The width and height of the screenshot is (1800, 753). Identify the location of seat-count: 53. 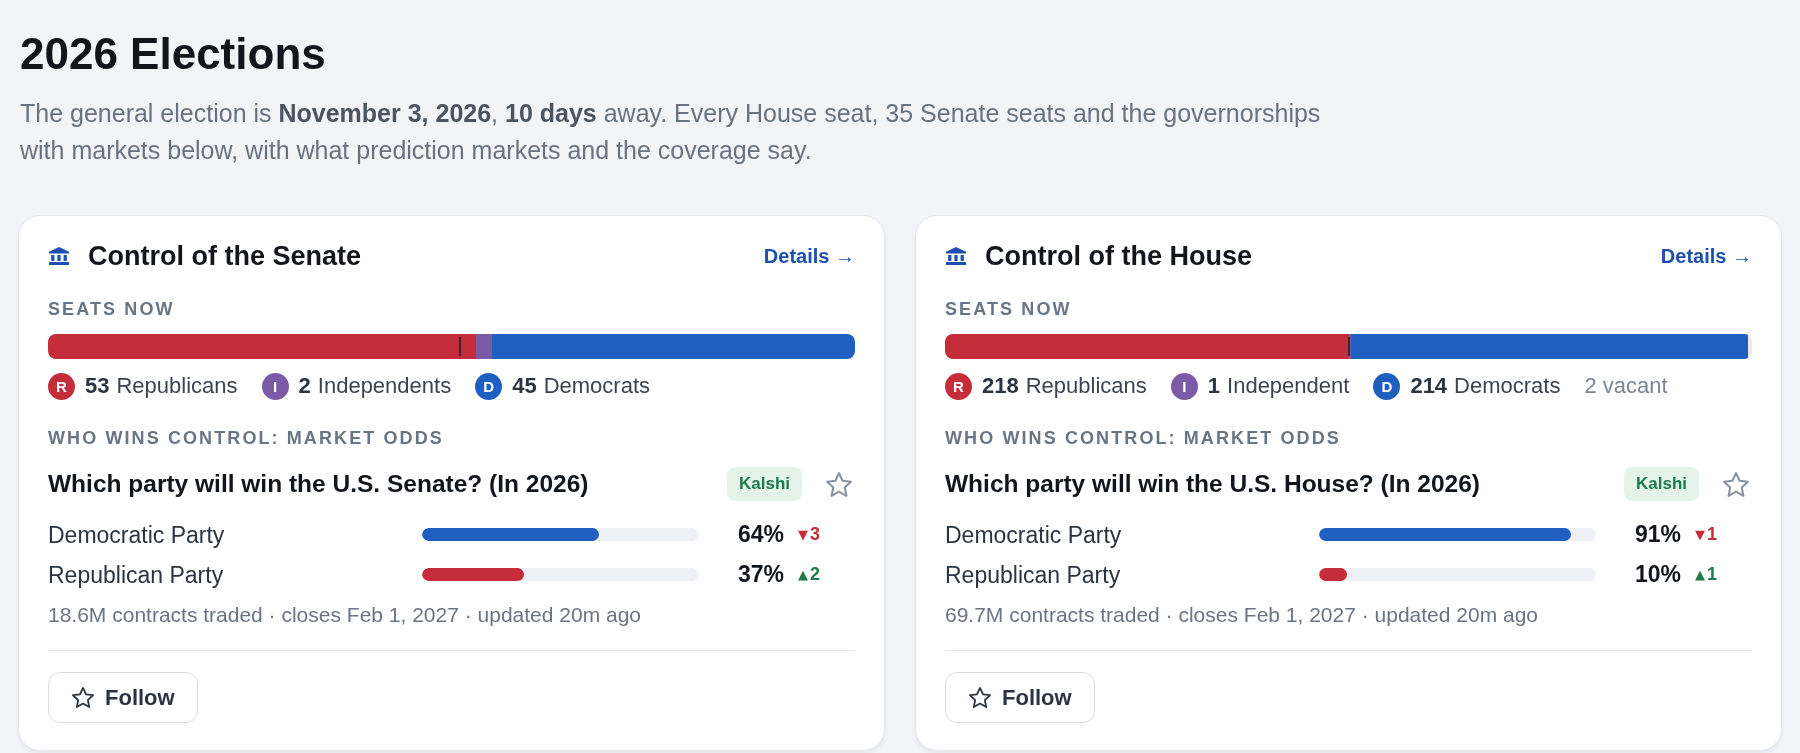
(97, 386).